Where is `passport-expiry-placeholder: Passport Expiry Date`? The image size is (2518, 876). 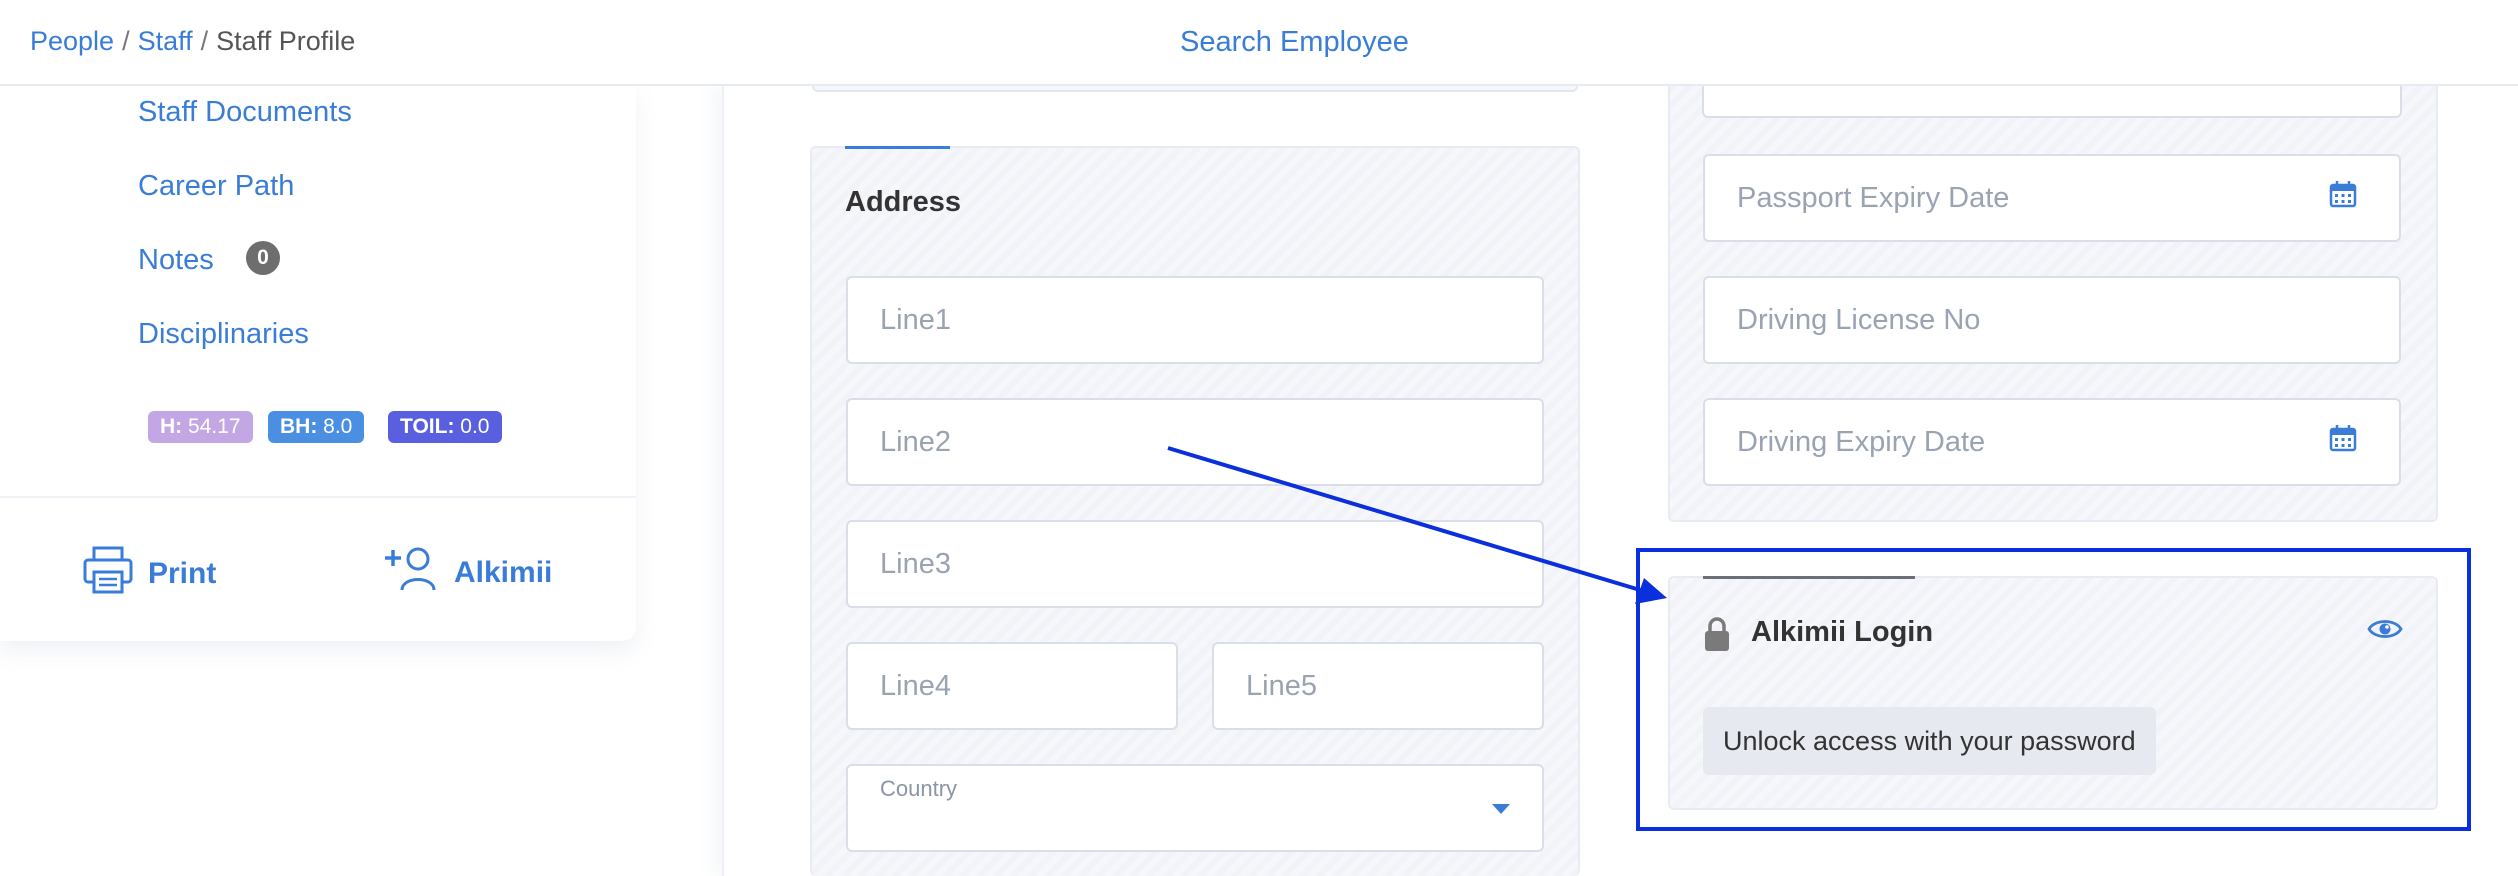 passport-expiry-placeholder: Passport Expiry Date is located at coordinates (1873, 197).